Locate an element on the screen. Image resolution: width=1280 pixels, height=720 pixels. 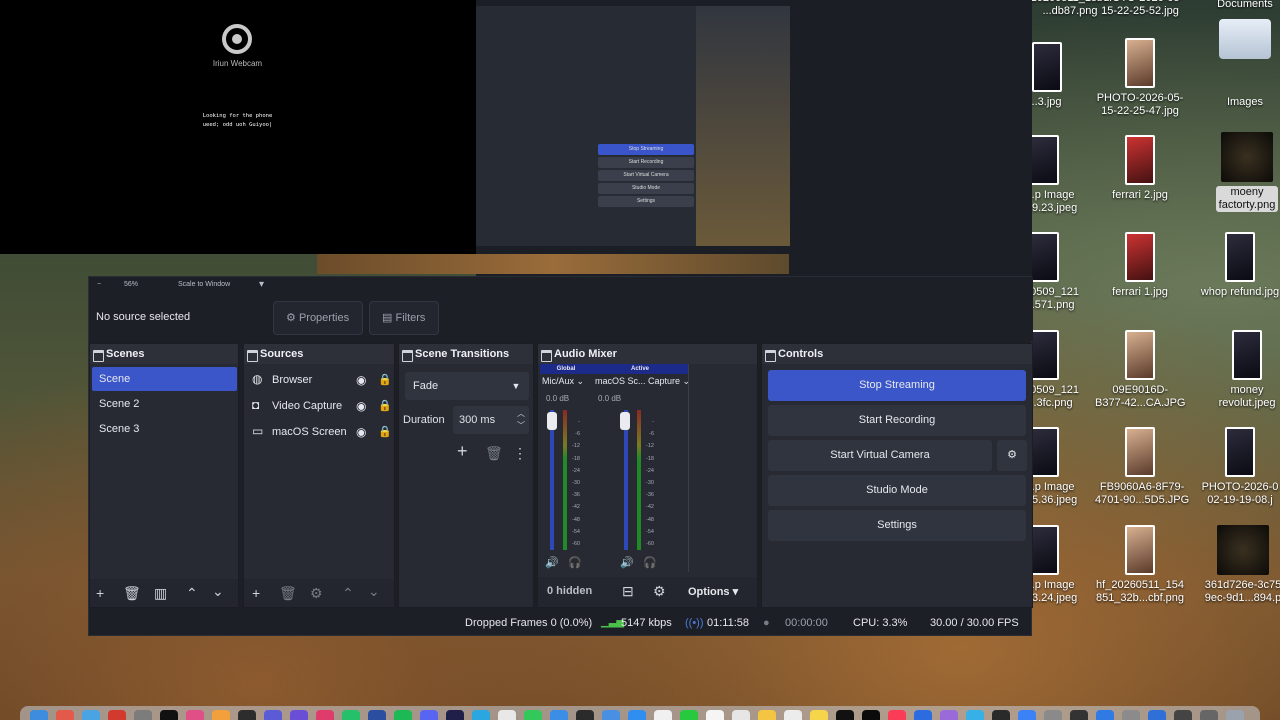
volume-fader is located at coordinates (552, 421).